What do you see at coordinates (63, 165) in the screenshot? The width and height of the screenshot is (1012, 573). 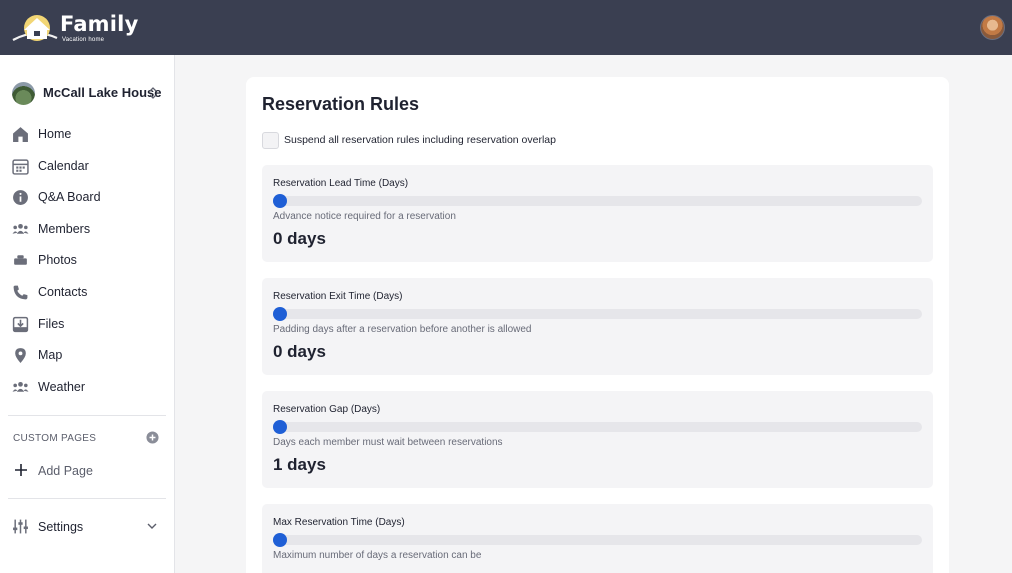 I see `sidebar-item-label: Calendar` at bounding box center [63, 165].